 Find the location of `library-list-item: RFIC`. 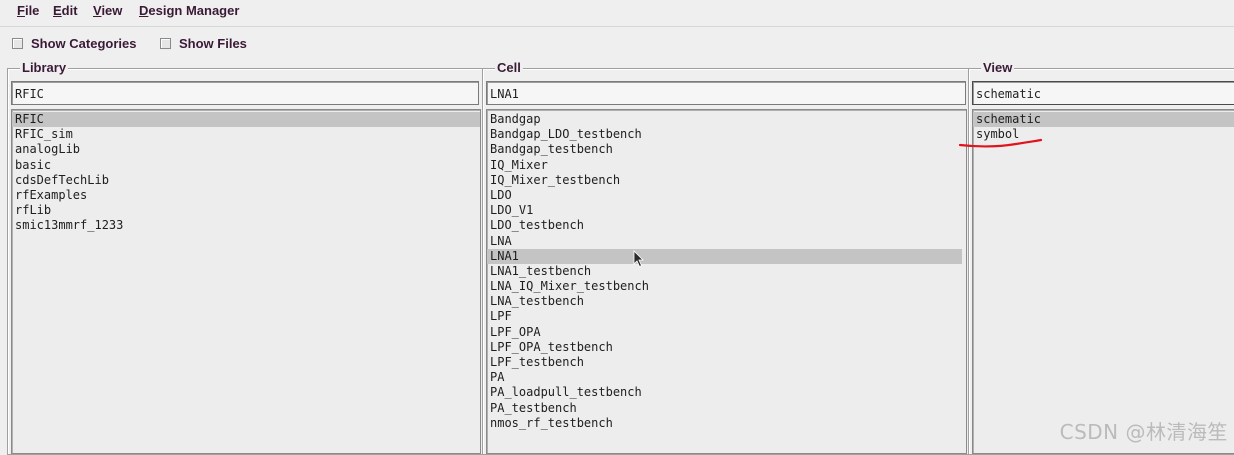

library-list-item: RFIC is located at coordinates (246, 120).